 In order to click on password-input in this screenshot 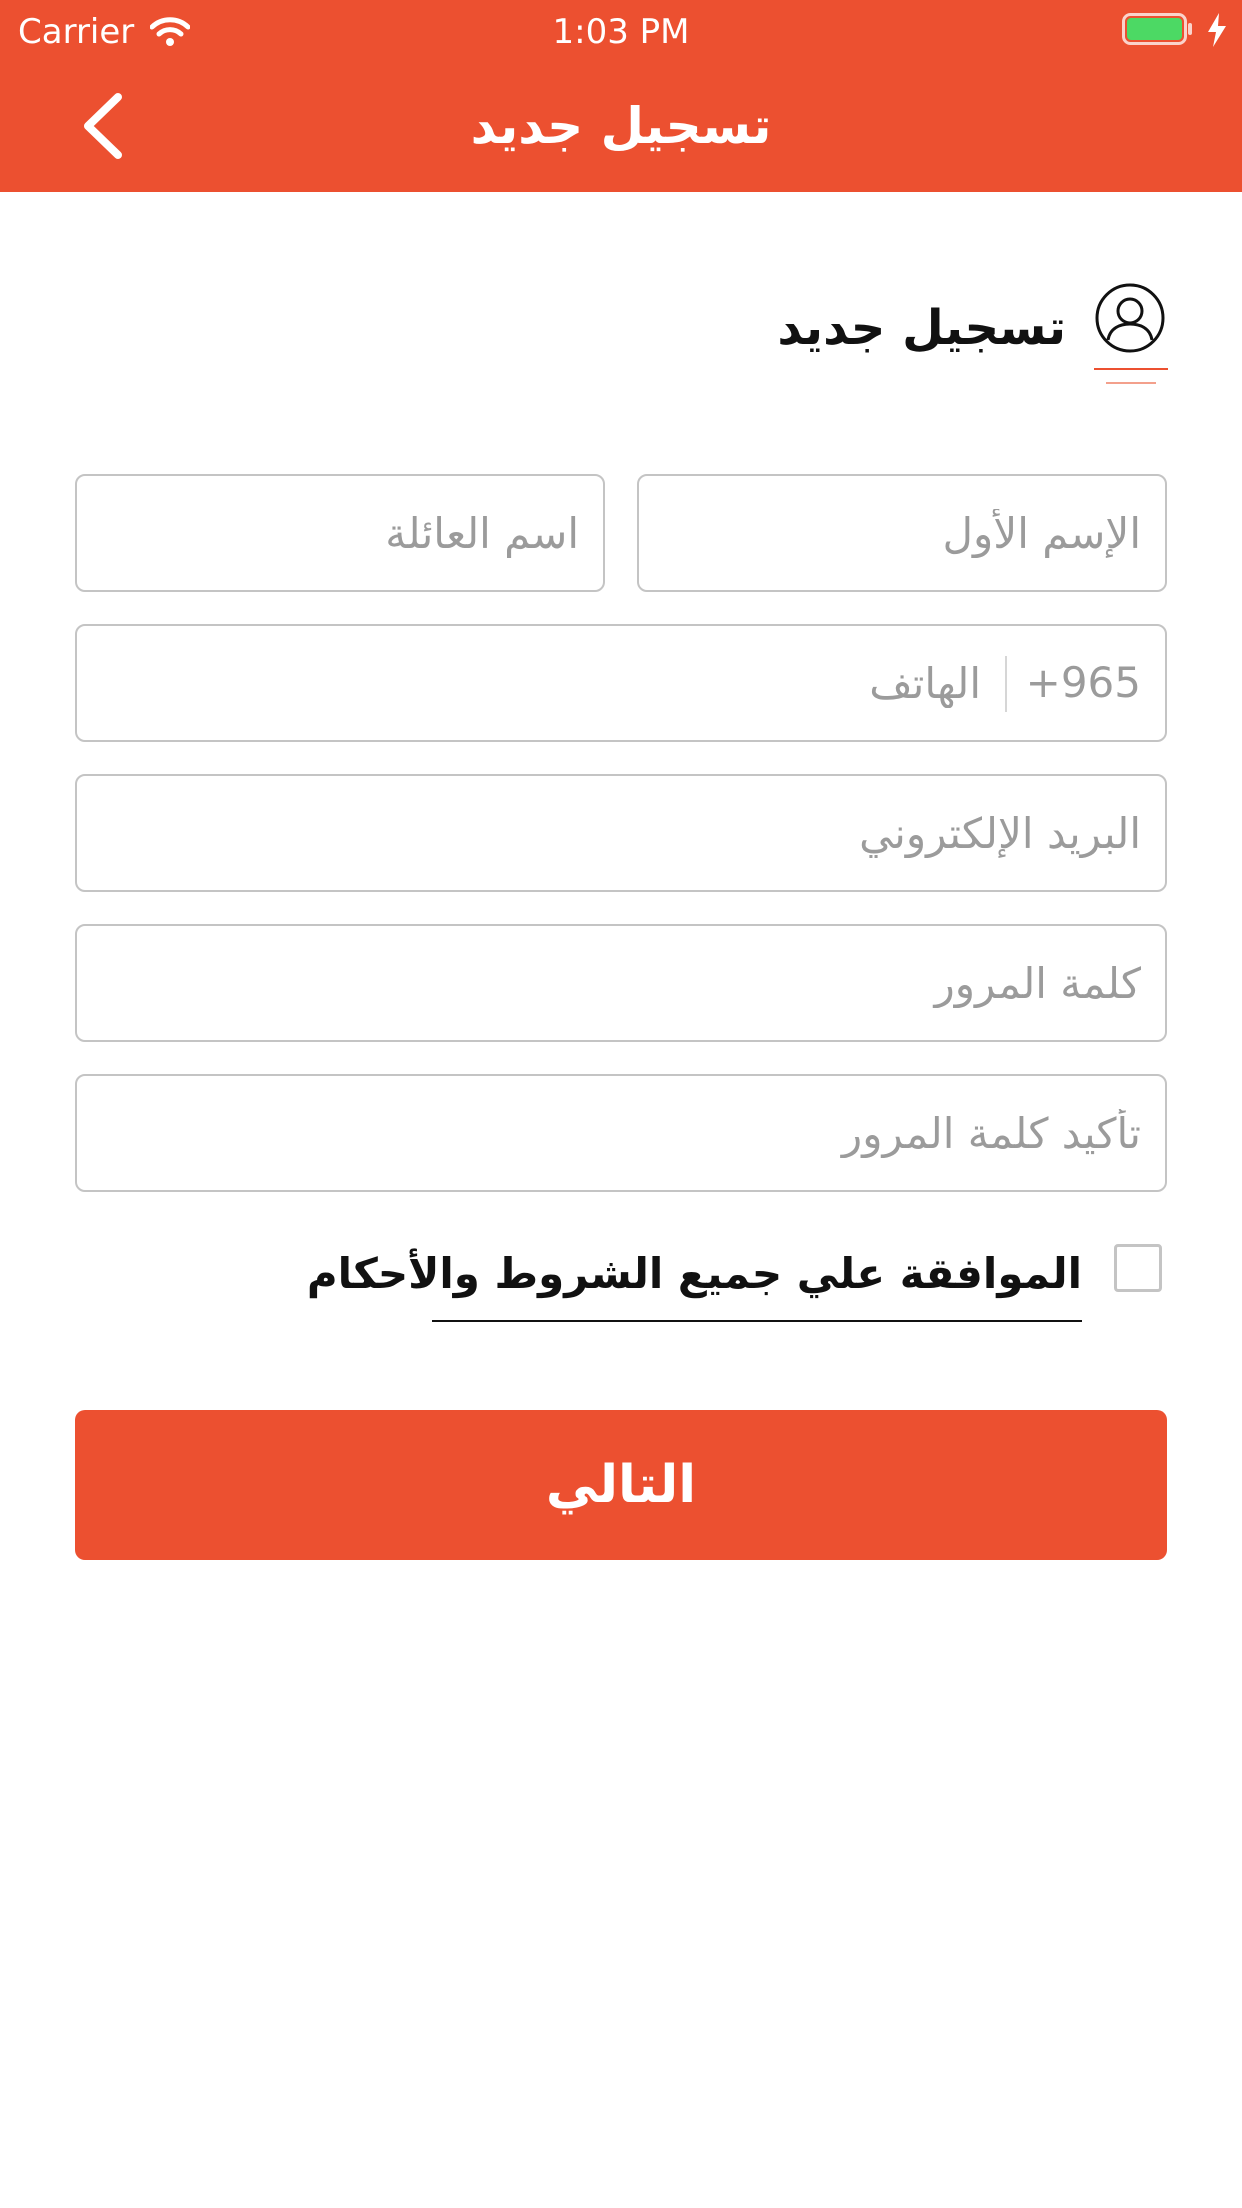, I will do `click(621, 983)`.